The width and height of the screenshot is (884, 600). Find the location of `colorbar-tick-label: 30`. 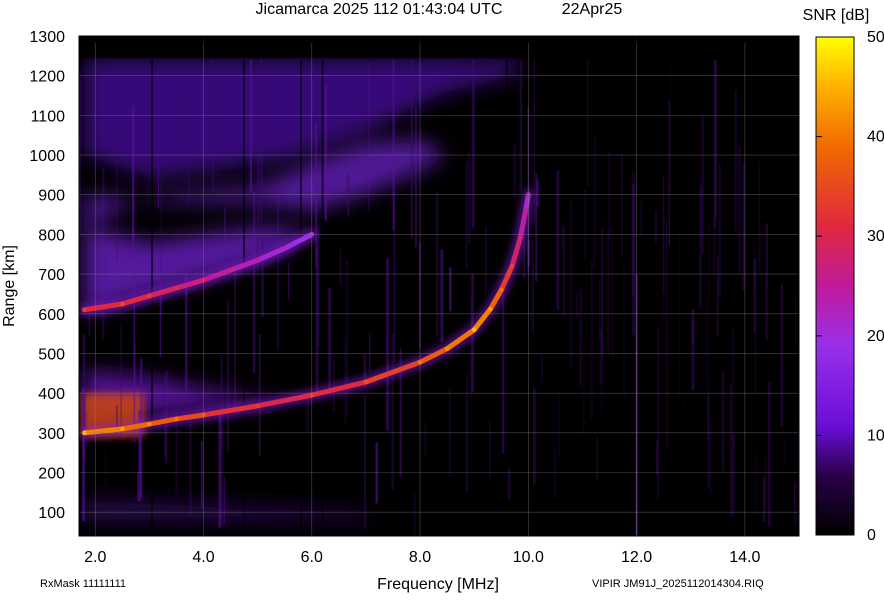

colorbar-tick-label: 30 is located at coordinates (875, 236).